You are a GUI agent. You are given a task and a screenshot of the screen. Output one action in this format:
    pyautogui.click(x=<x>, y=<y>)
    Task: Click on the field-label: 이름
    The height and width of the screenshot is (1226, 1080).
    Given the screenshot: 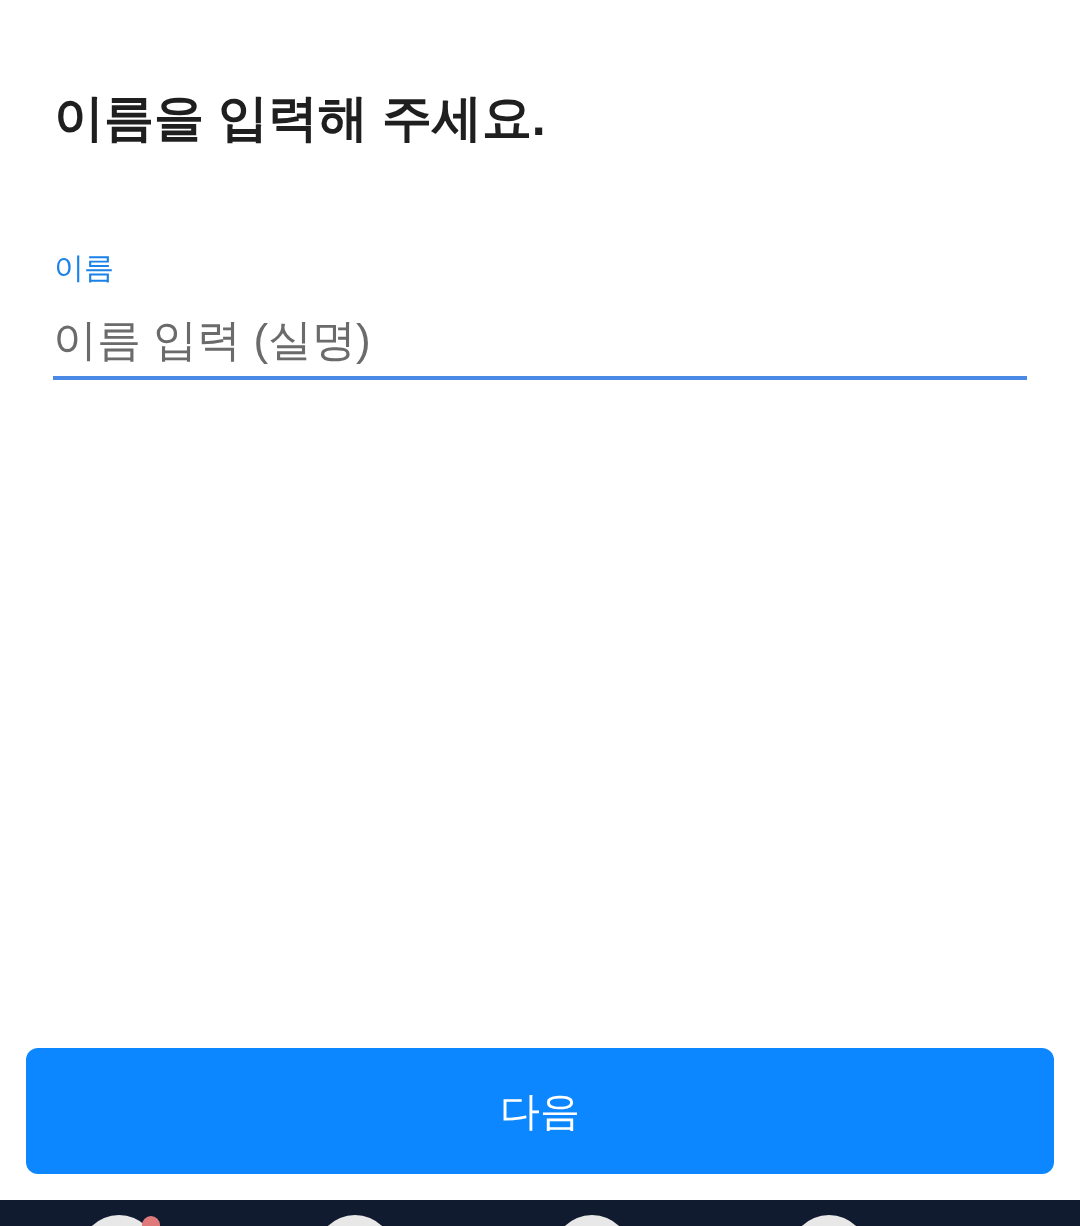 What is the action you would take?
    pyautogui.click(x=84, y=268)
    